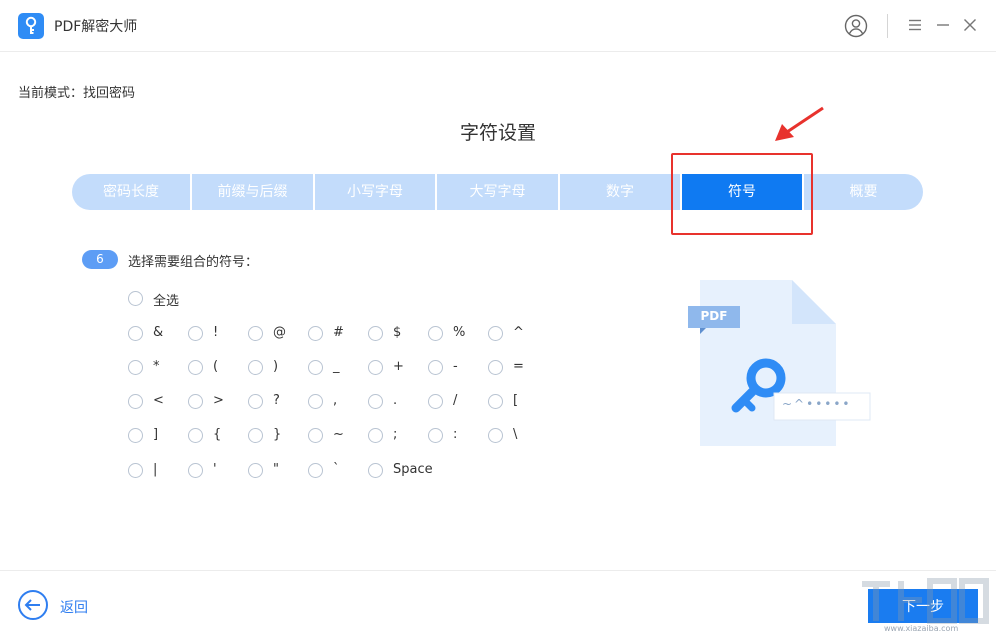 The height and width of the screenshot is (635, 996). I want to click on symbol-label: ?, so click(276, 400).